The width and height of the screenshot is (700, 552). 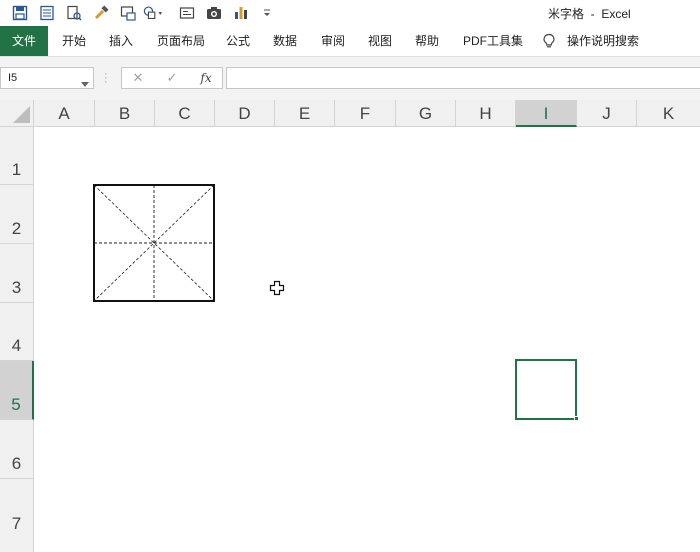 I want to click on format-painter-icon, so click(x=101, y=13).